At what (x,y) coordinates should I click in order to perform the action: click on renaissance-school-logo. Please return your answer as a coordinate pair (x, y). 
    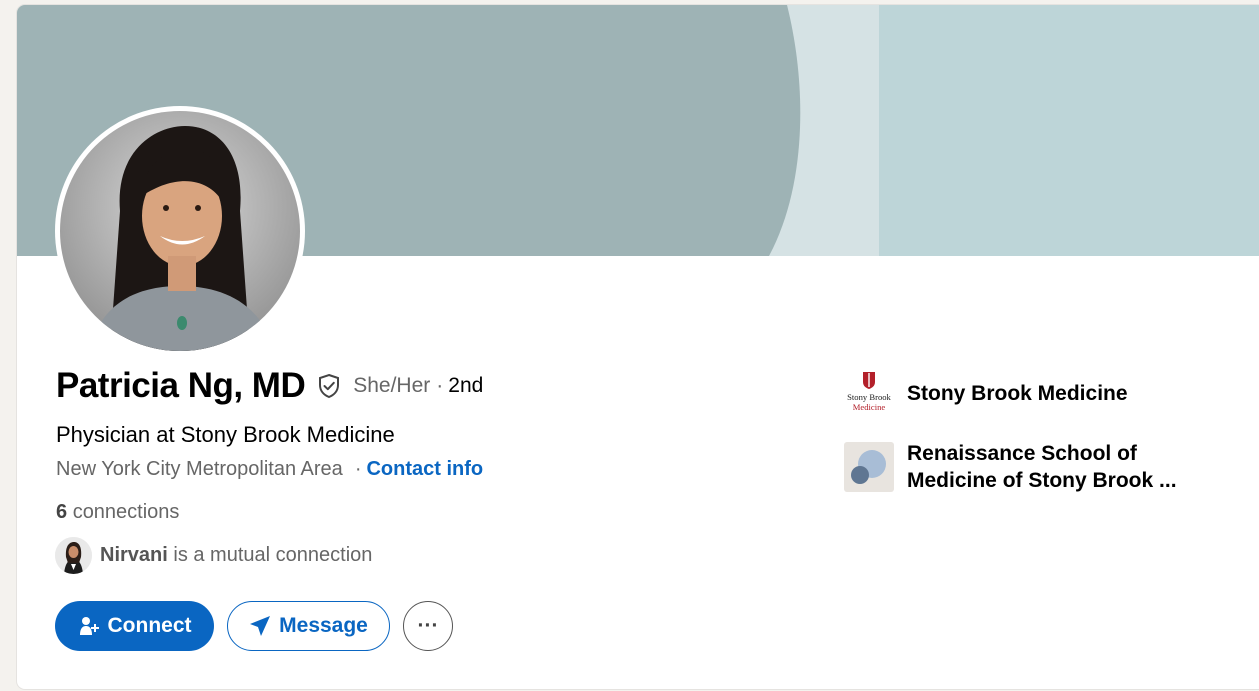
    Looking at the image, I should click on (869, 467).